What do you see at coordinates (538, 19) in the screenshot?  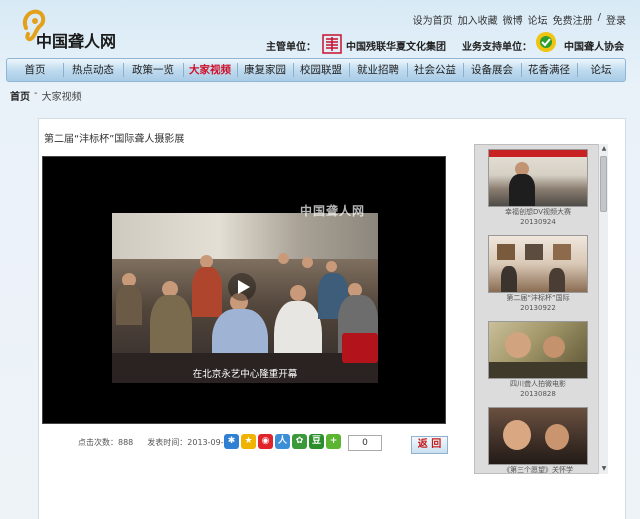 I see `forum-link: 论坛` at bounding box center [538, 19].